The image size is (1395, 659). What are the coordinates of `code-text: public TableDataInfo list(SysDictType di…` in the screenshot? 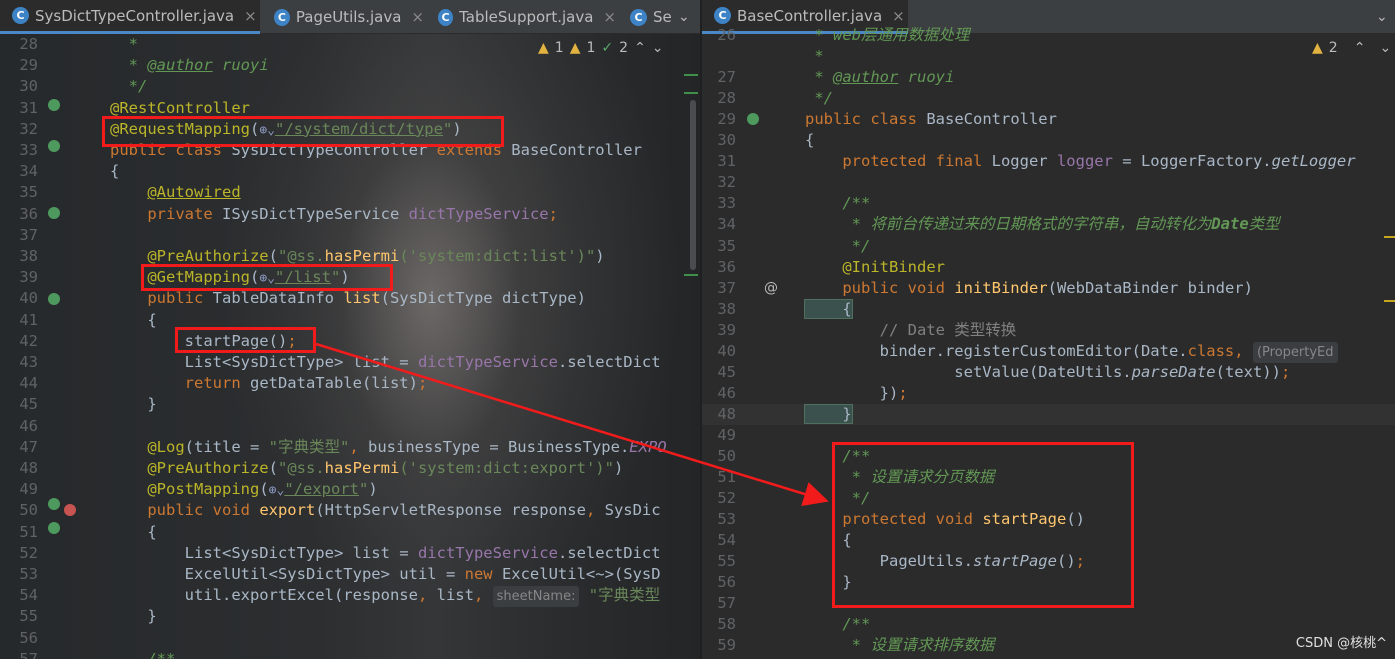 It's located at (348, 298).